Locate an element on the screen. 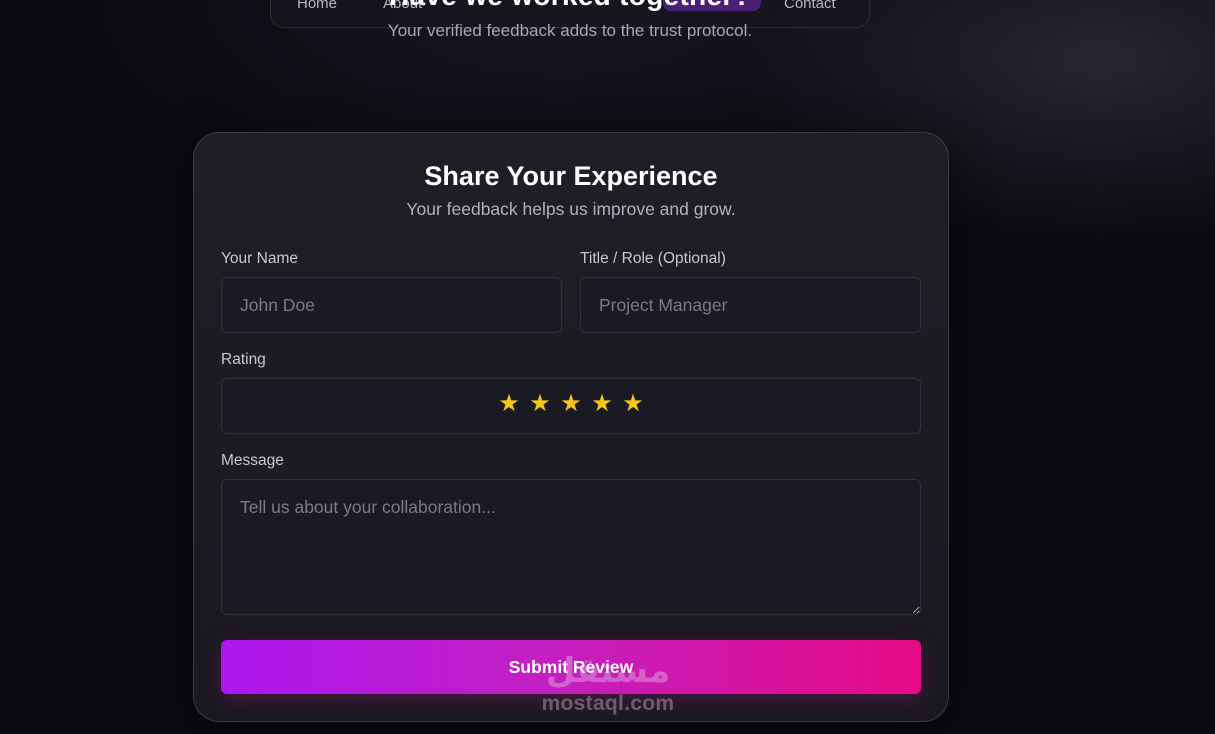 Image resolution: width=1215 pixels, height=734 pixels. name-label: Your Name is located at coordinates (259, 258).